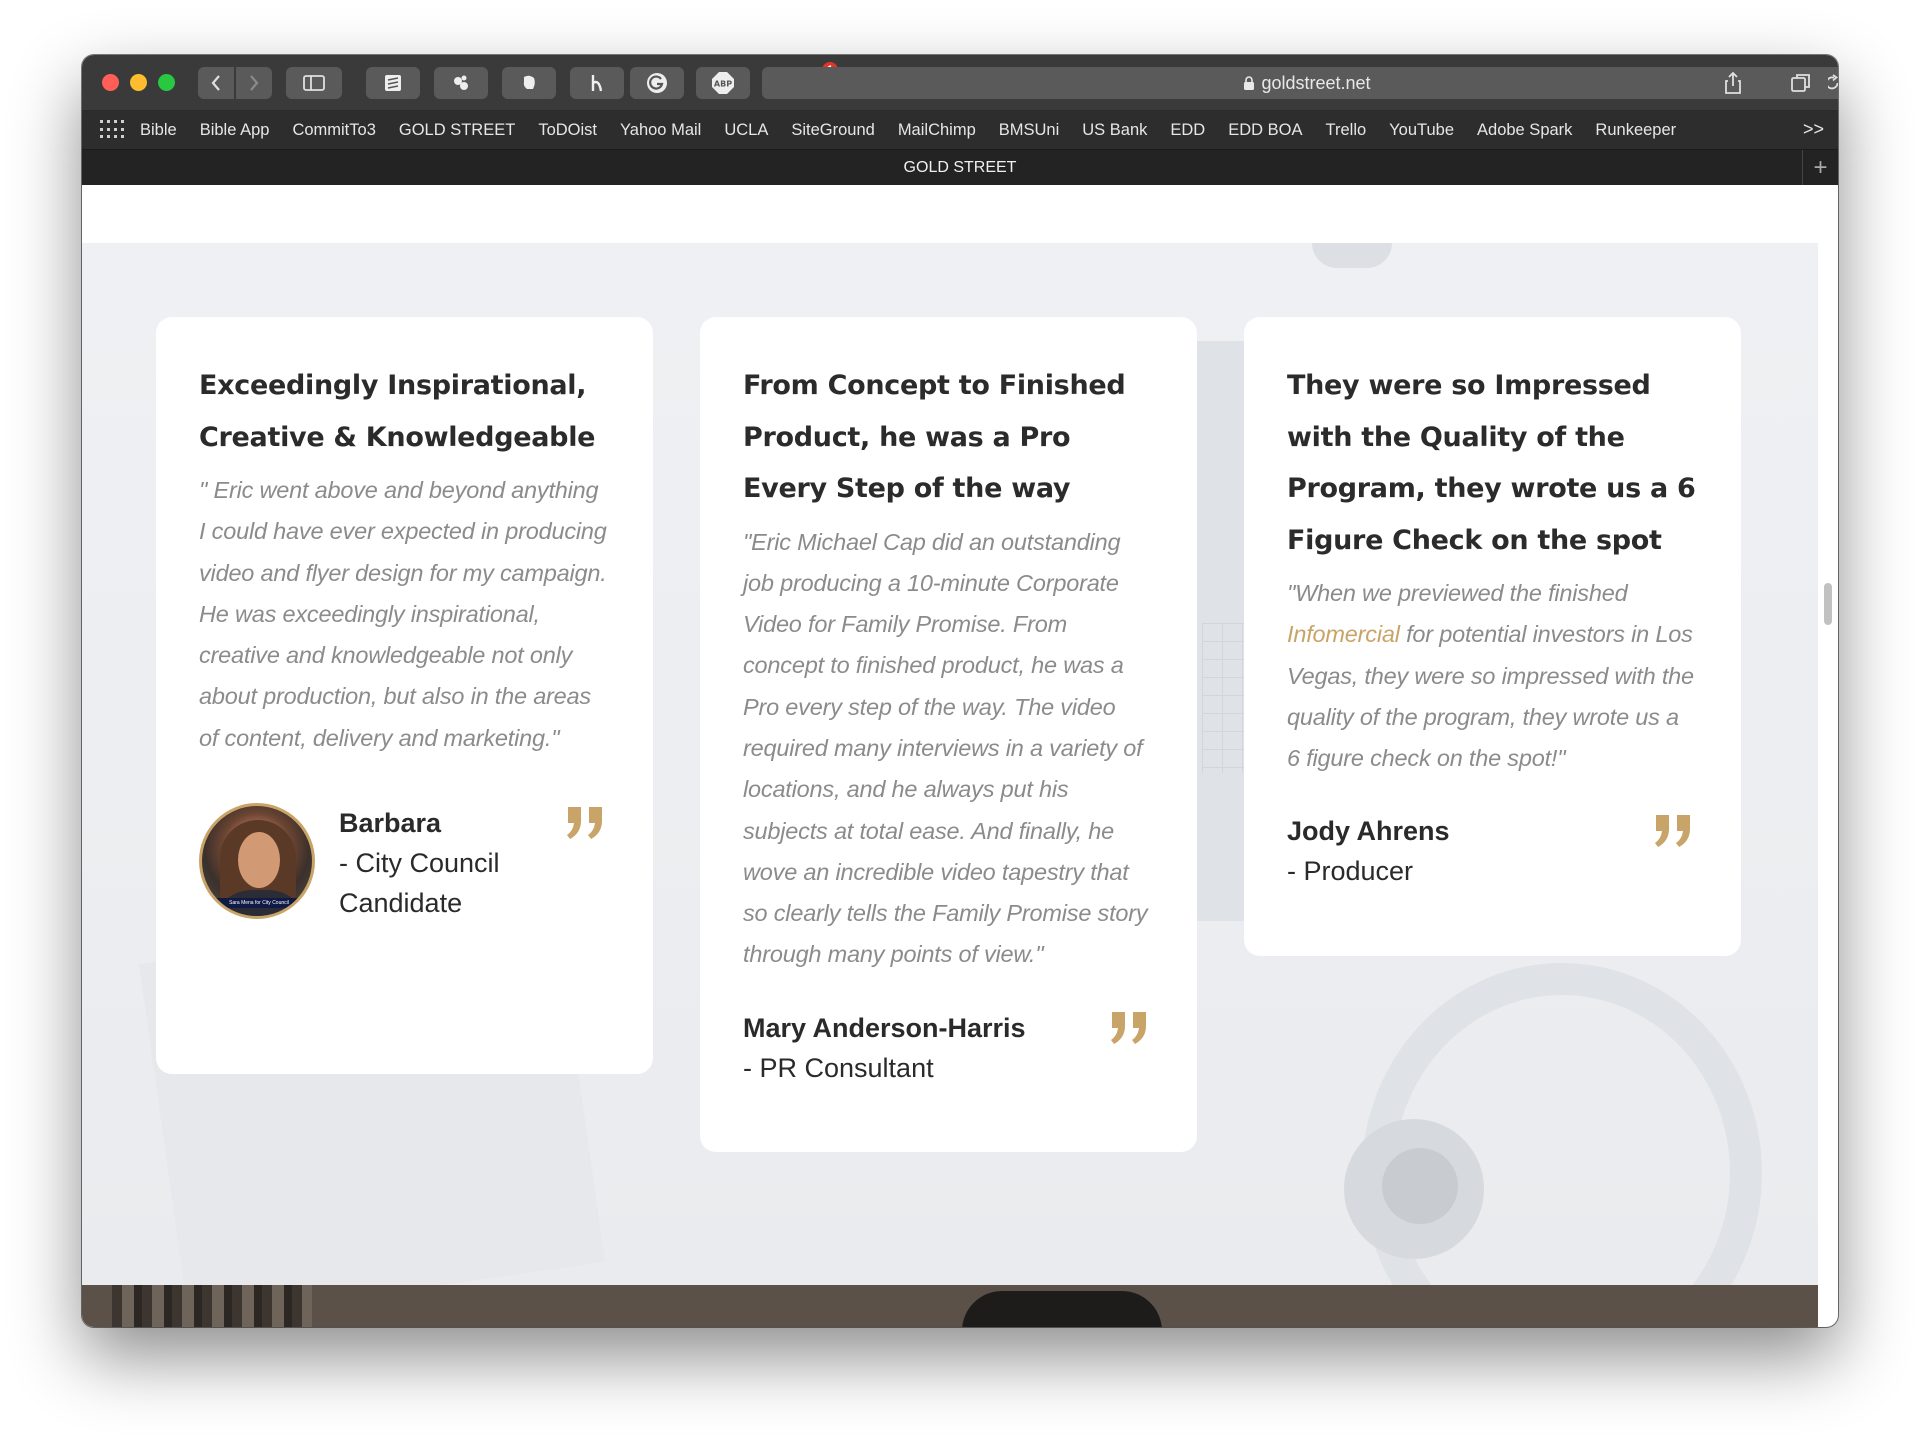 The image size is (1920, 1435). I want to click on ext-evernote-button, so click(529, 83).